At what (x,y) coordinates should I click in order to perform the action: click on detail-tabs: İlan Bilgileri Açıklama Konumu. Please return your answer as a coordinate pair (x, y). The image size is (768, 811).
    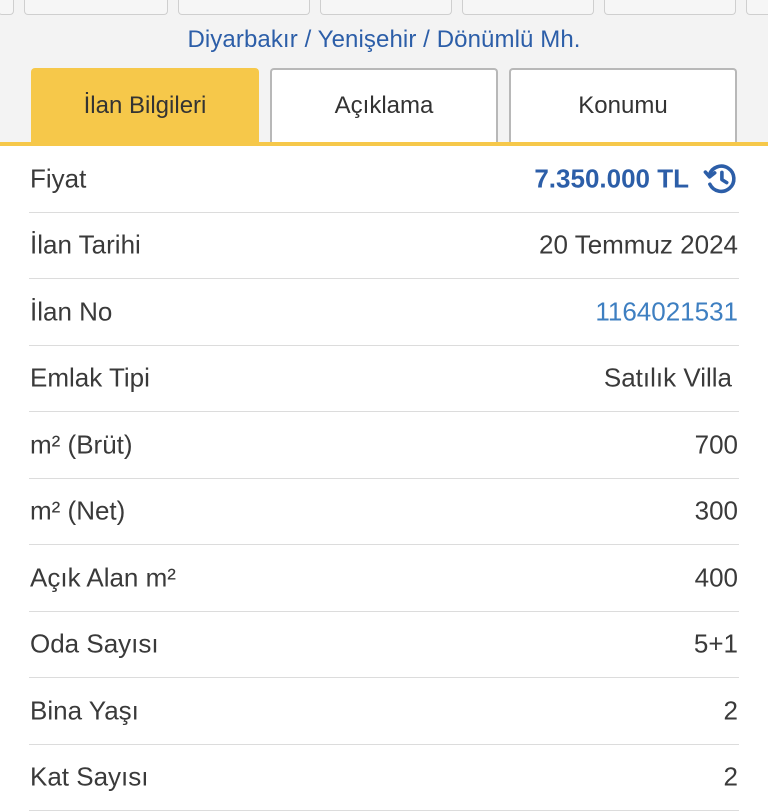
    Looking at the image, I should click on (384, 106).